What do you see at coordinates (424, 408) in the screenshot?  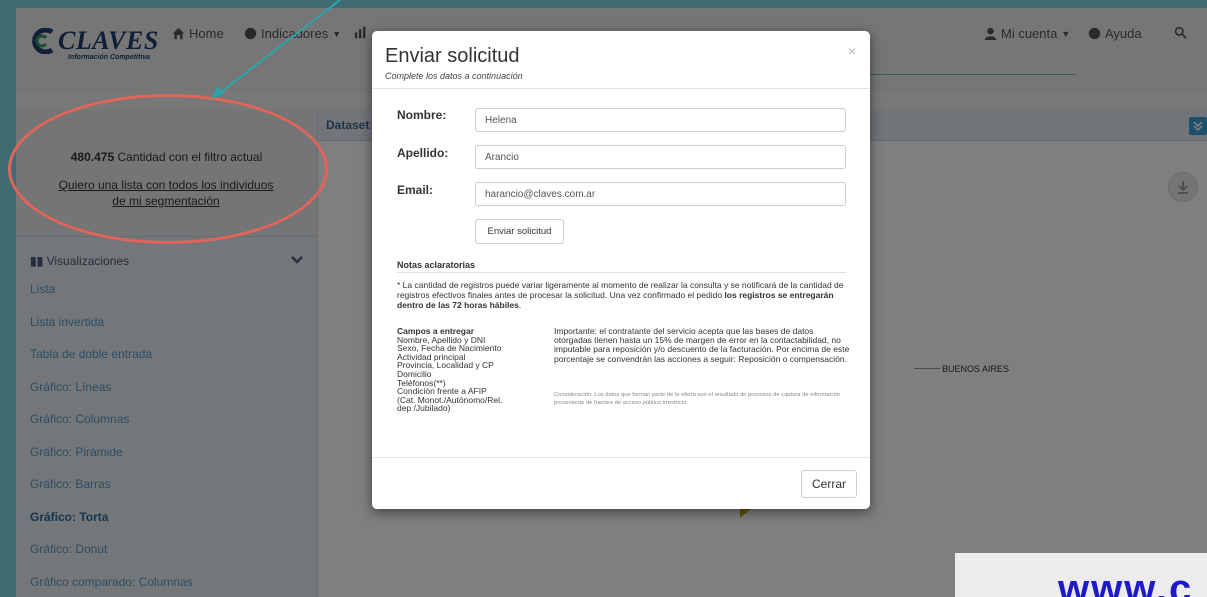 I see `field-item: dep /Jubilado)` at bounding box center [424, 408].